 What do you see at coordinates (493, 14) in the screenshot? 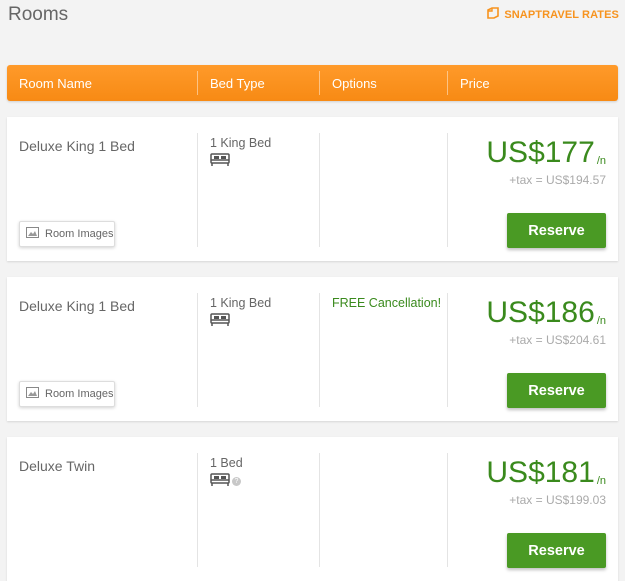
I see `snaptravel-logo-icon` at bounding box center [493, 14].